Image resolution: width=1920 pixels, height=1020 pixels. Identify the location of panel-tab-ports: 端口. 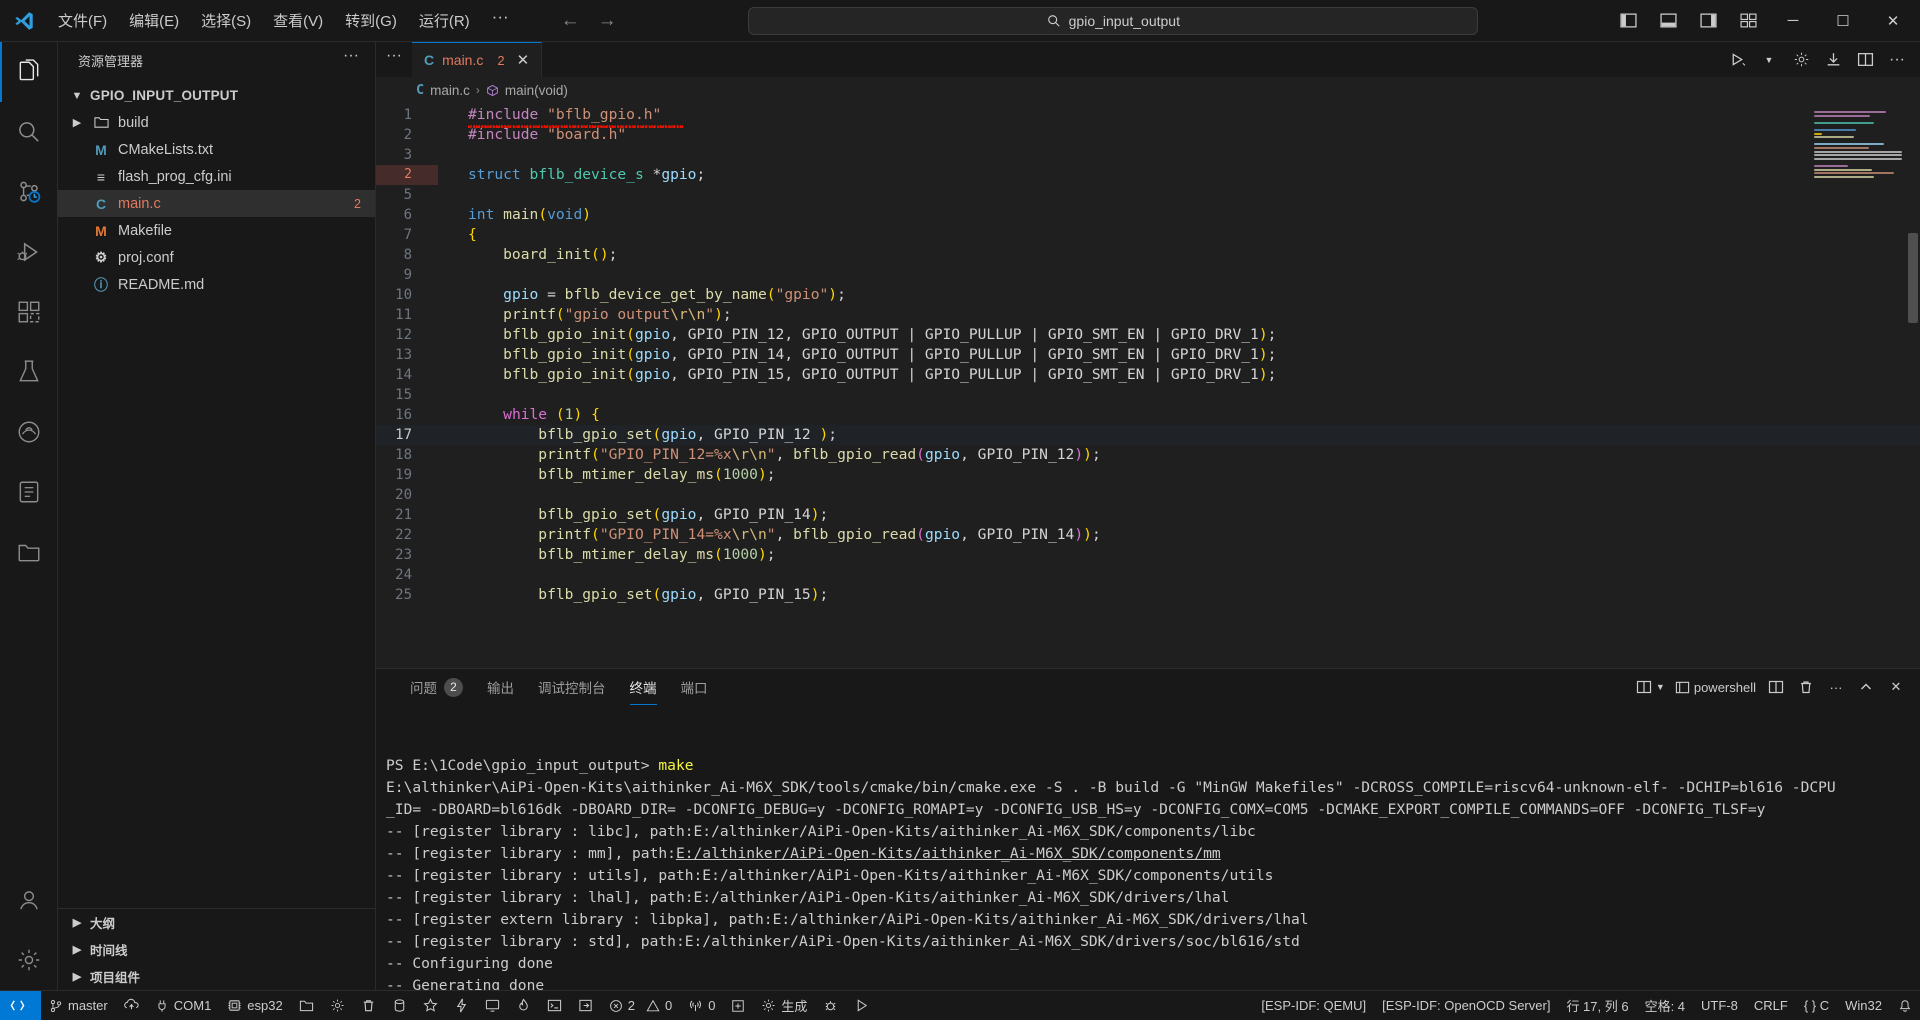
(694, 687).